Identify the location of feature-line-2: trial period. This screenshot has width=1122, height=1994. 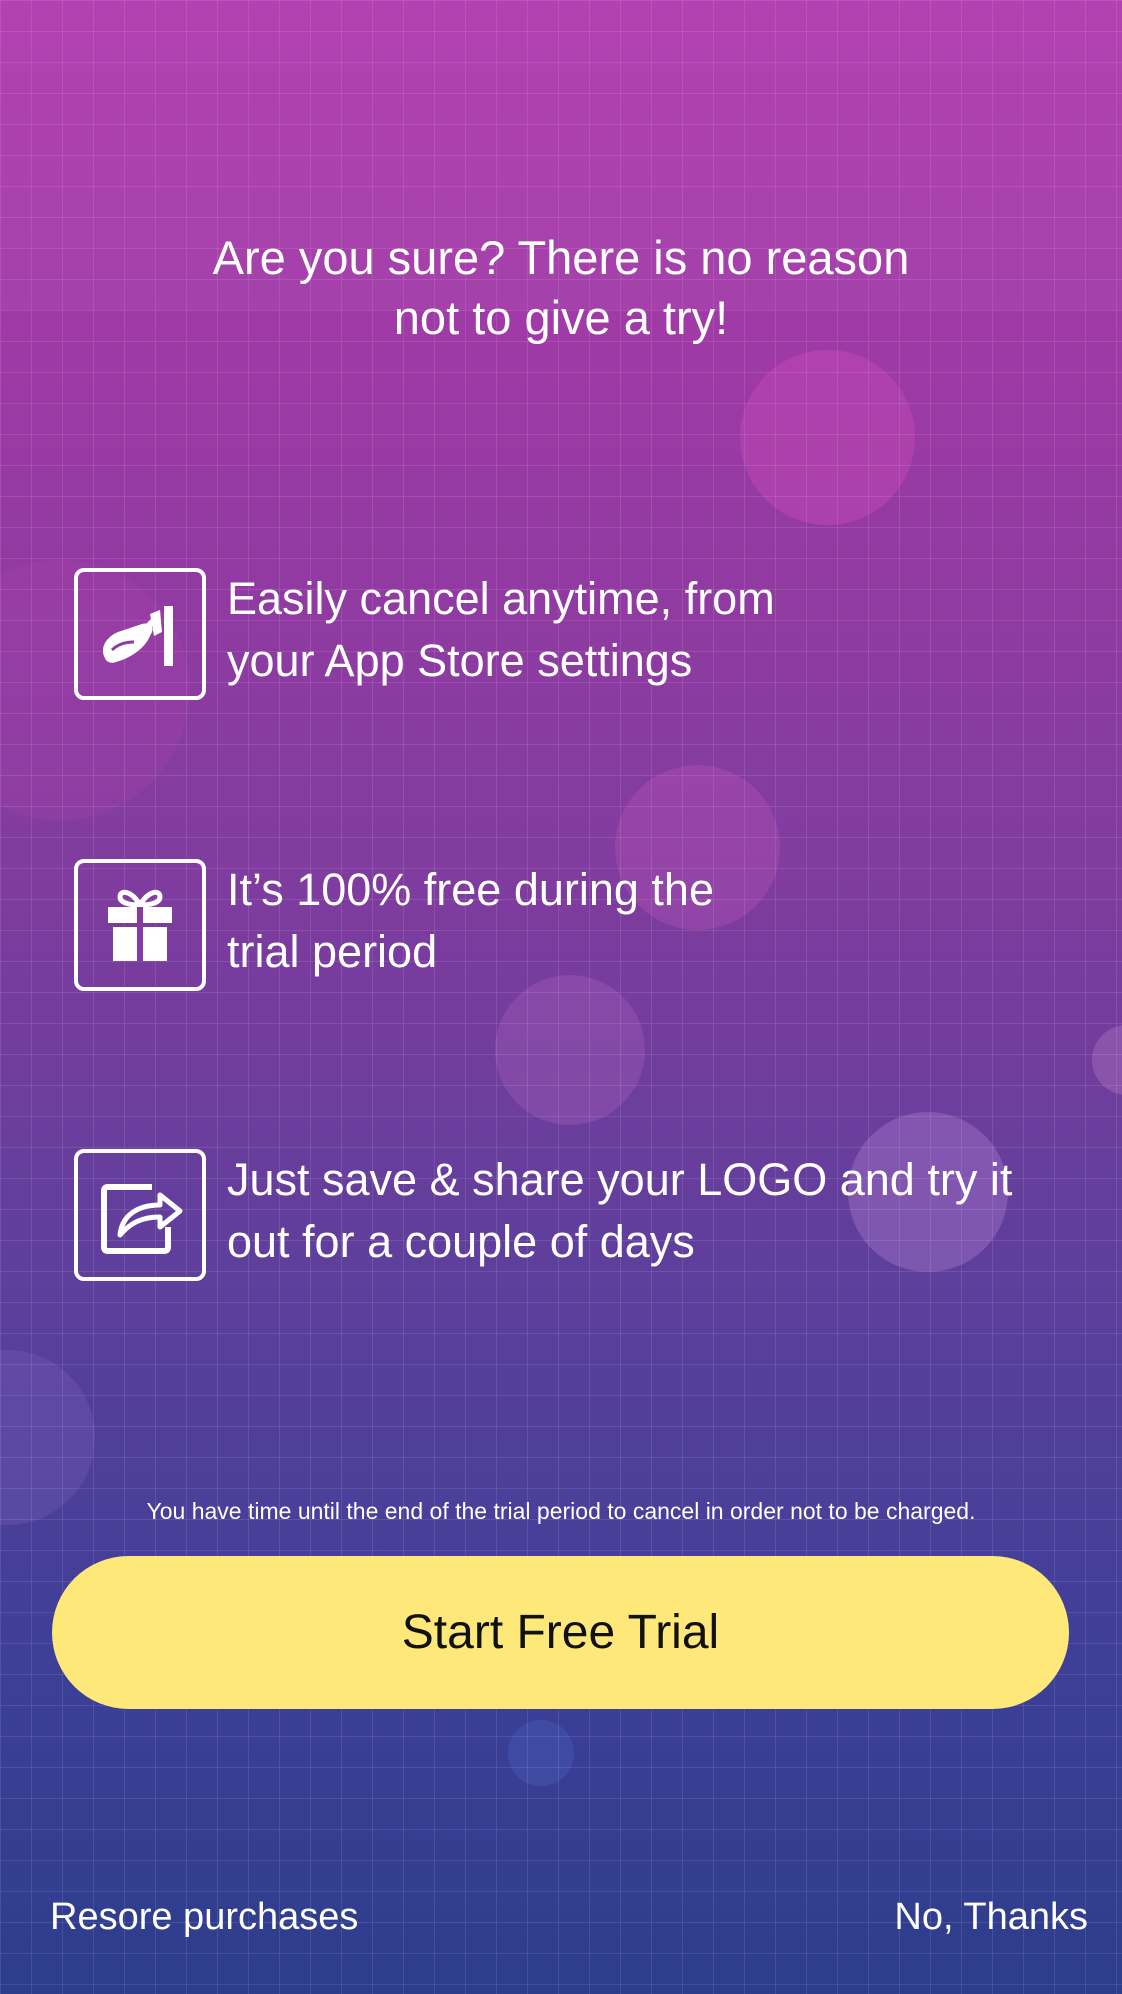
(332, 951).